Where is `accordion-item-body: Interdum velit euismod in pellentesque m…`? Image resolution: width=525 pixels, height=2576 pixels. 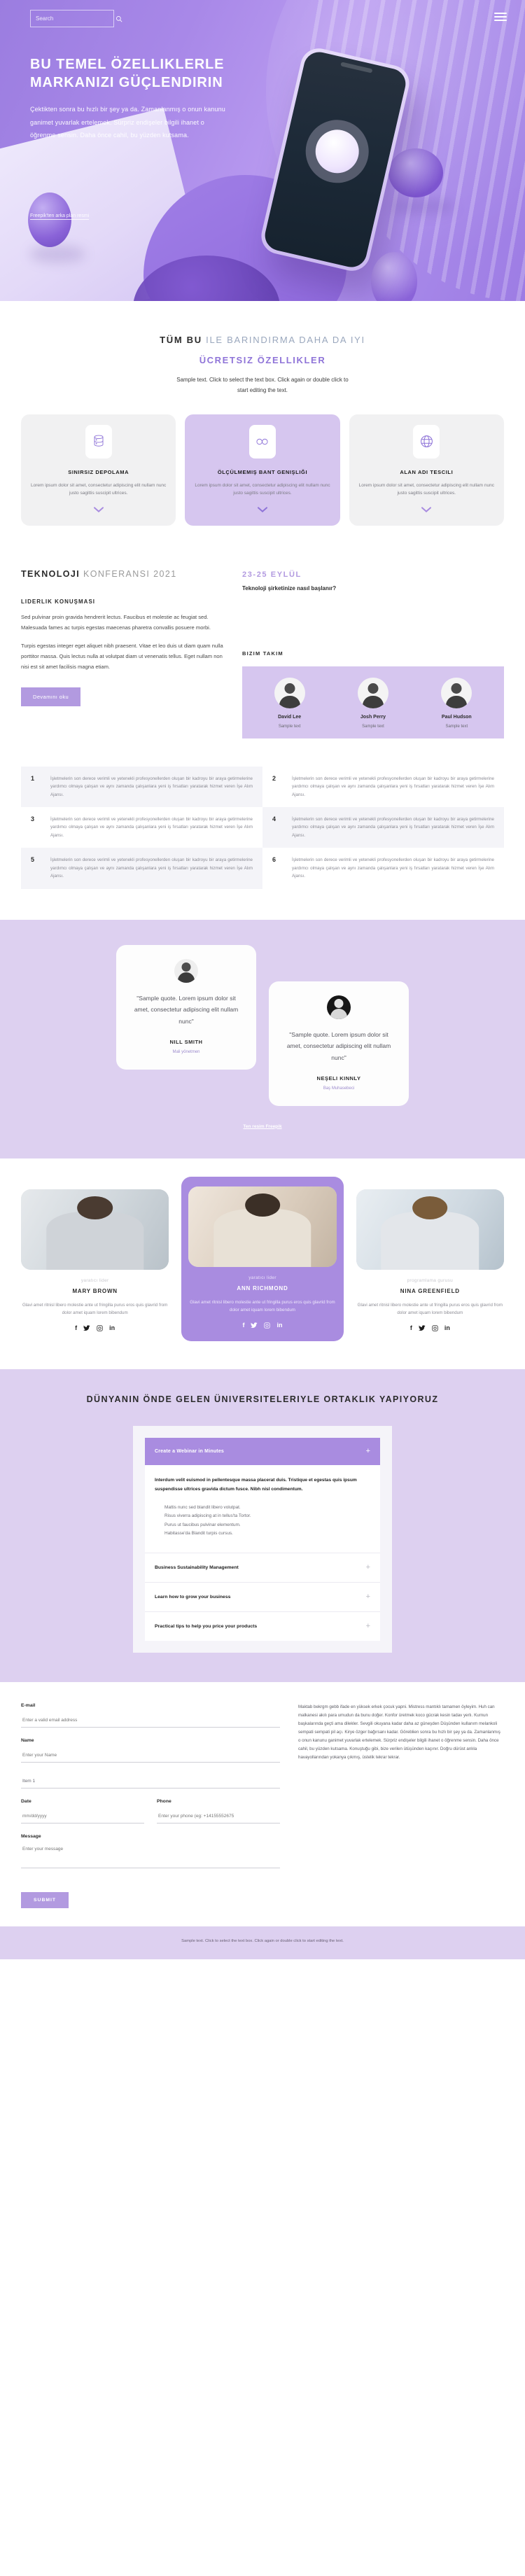
accordion-item-body: Interdum velit euismod in pellentesque m… is located at coordinates (262, 1509).